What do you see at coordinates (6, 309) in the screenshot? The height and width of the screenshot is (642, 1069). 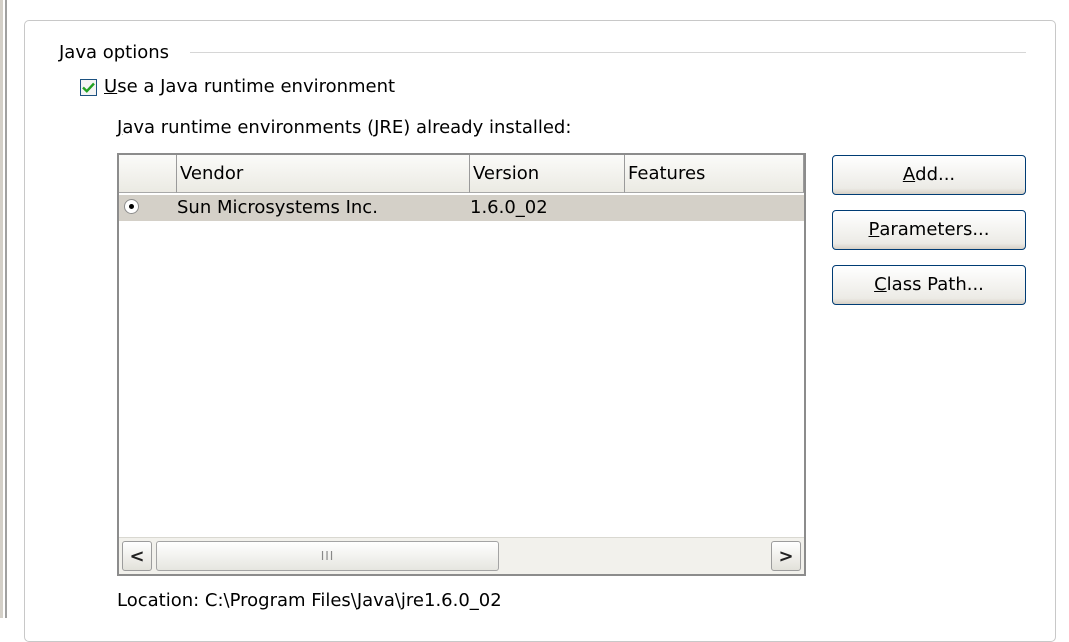 I see `window-edge-inner` at bounding box center [6, 309].